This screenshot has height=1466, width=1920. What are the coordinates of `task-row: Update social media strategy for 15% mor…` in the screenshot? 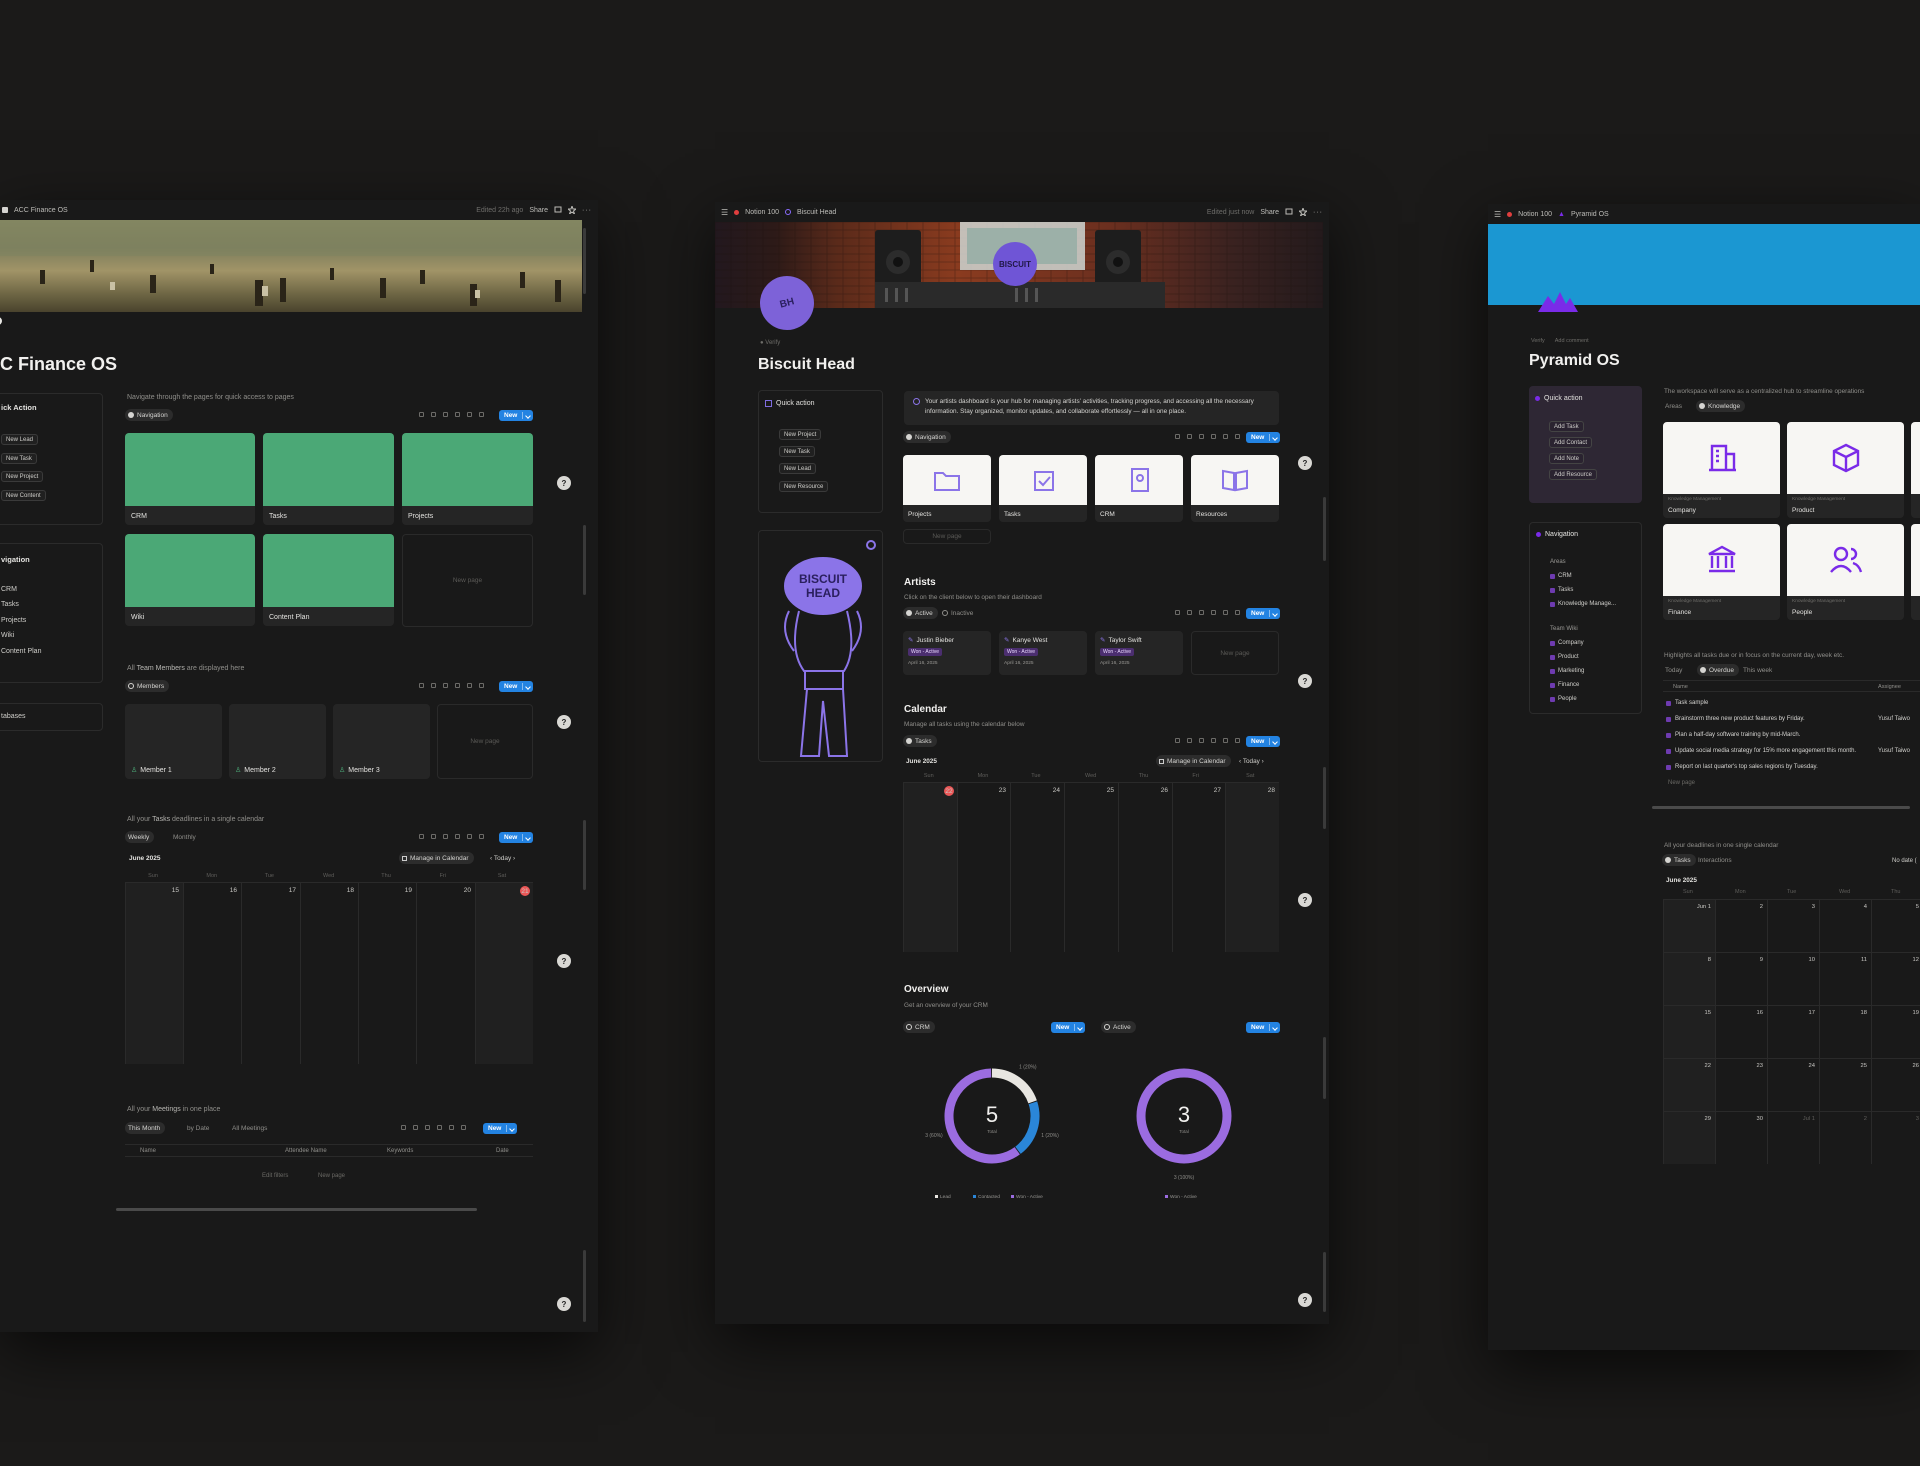 It's located at (1761, 751).